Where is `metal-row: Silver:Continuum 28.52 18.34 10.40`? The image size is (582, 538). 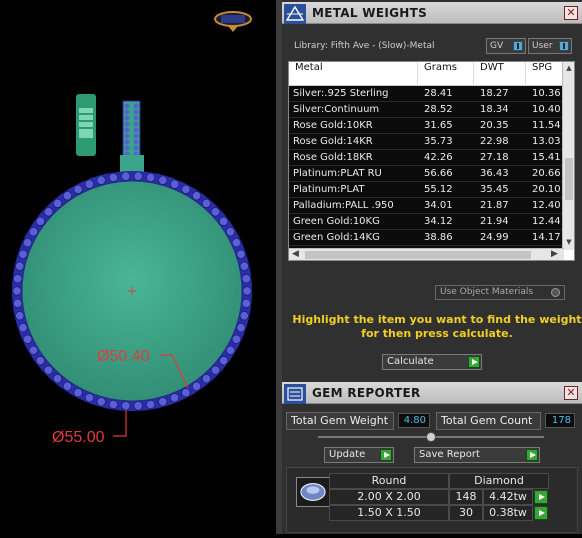
metal-row: Silver:Continuum 28.52 18.34 10.40 is located at coordinates (426, 110).